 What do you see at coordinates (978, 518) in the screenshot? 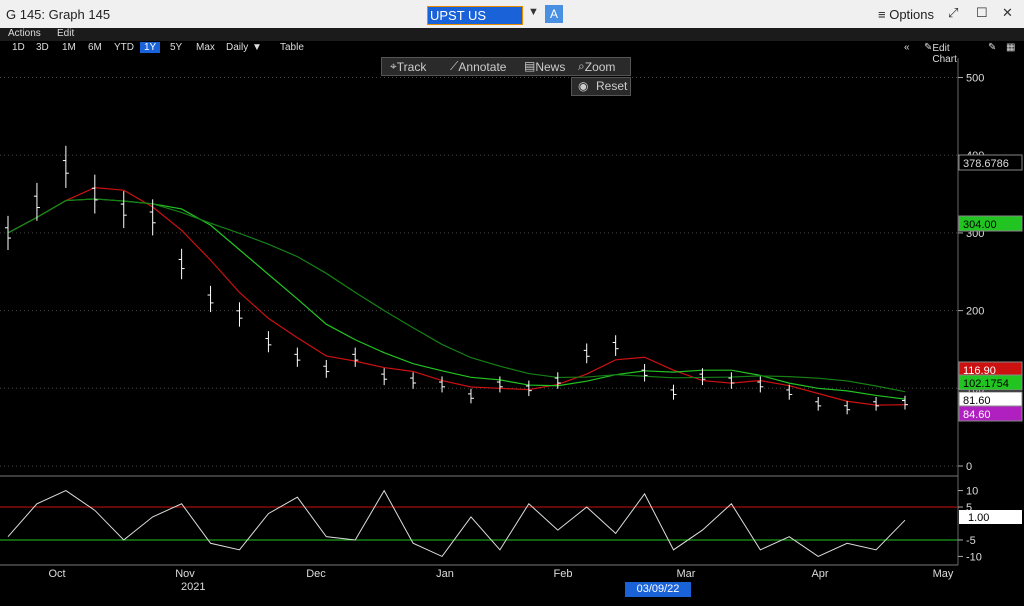
I see `osc-label-text: 1.00` at bounding box center [978, 518].